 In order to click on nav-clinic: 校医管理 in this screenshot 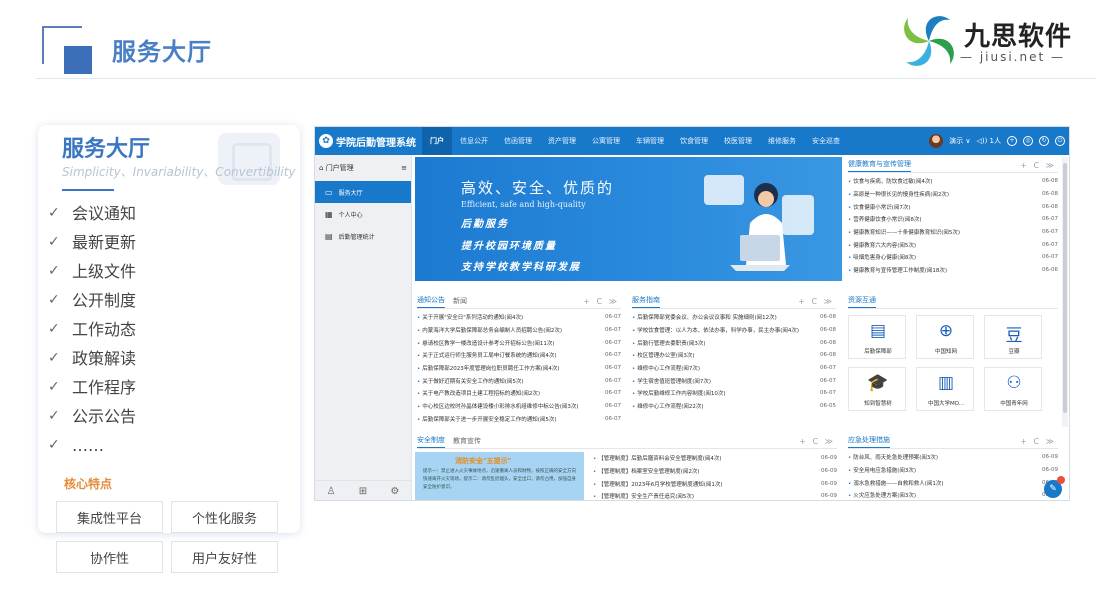, I will do `click(738, 141)`.